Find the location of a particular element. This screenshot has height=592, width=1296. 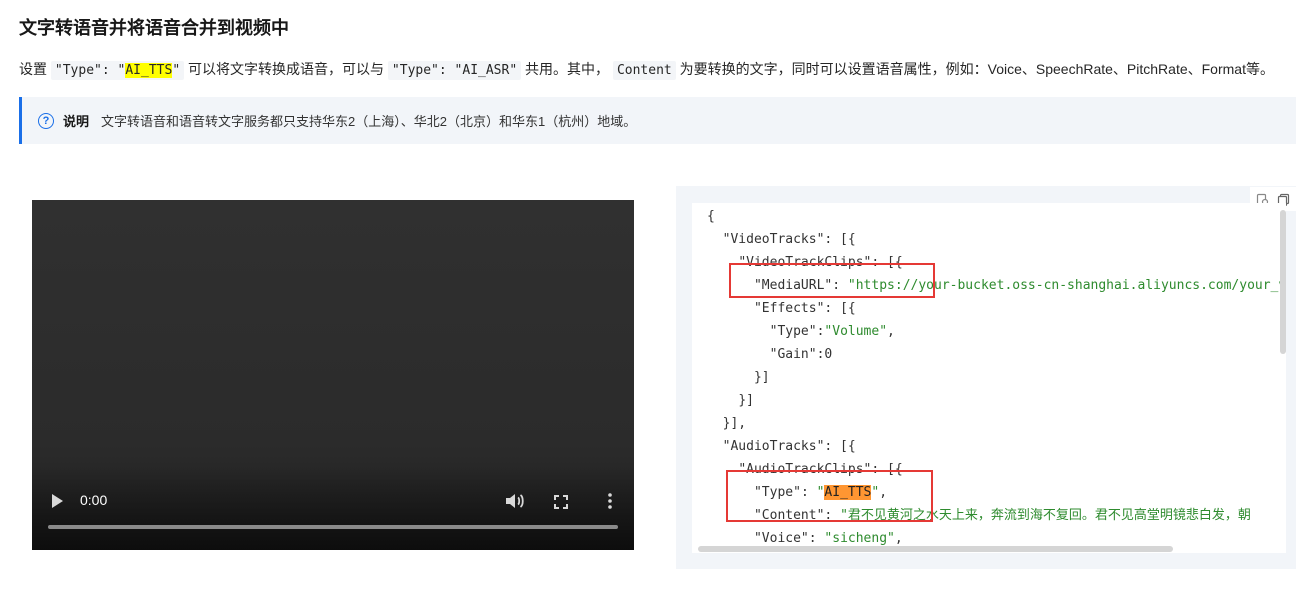

inline-code-type-tts: "Type": "AI_TTS" is located at coordinates (117, 70).